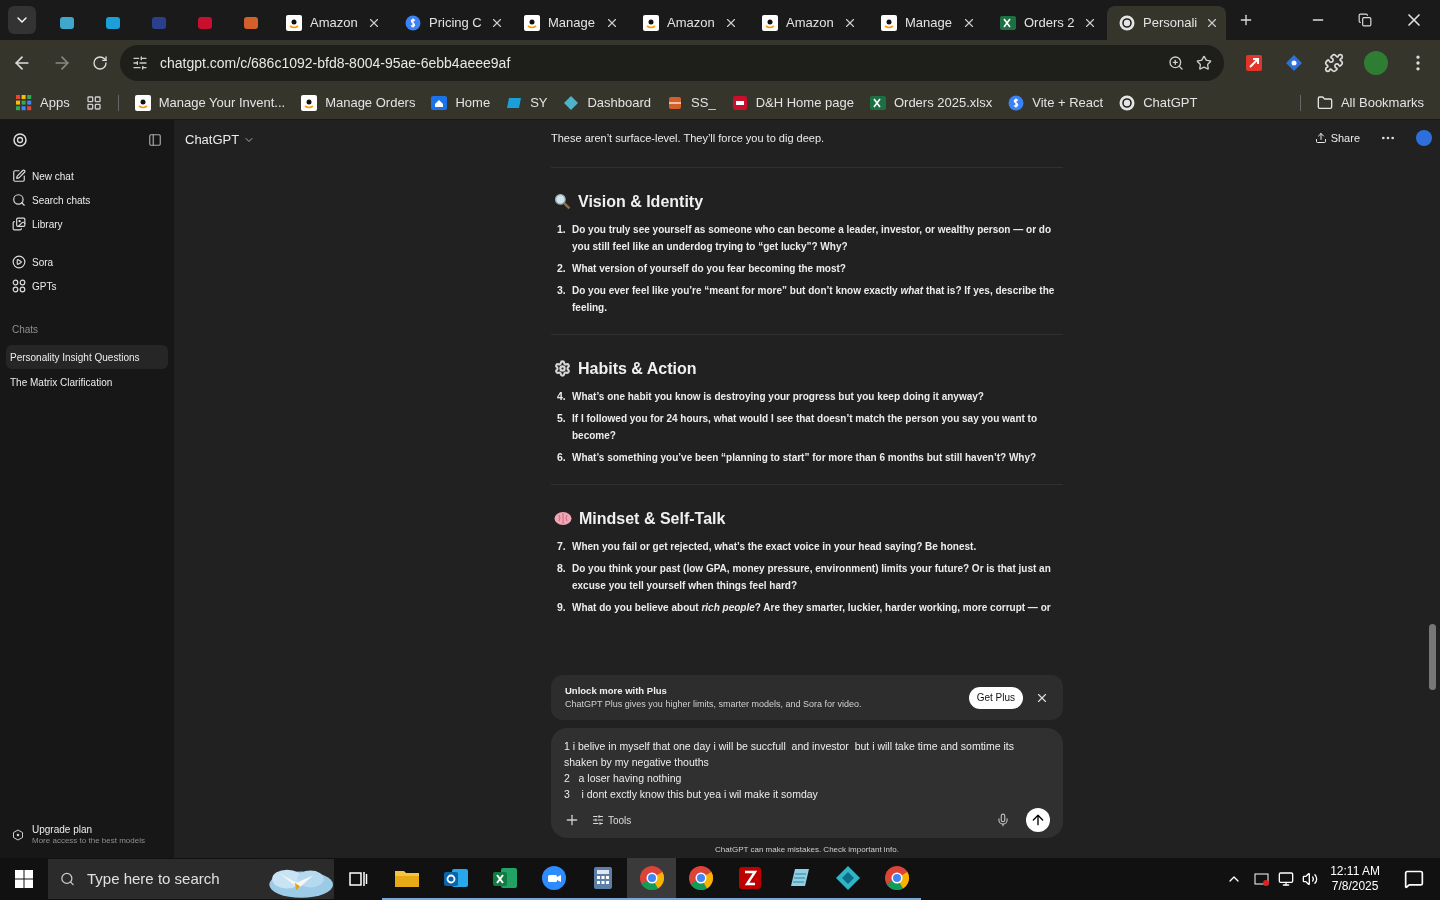 The height and width of the screenshot is (900, 1440). Describe the element at coordinates (612, 820) in the screenshot. I see `tools-button: Tools` at that location.